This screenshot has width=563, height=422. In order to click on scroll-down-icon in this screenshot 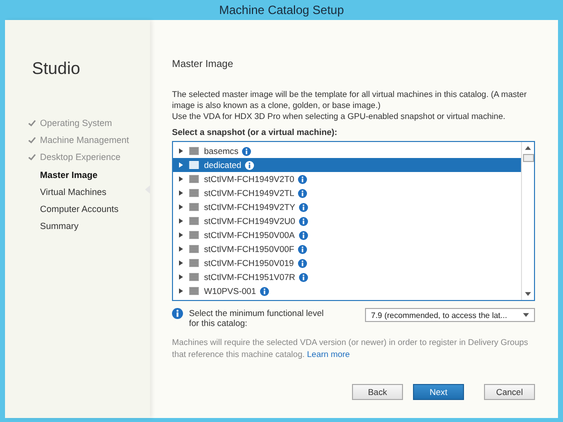, I will do `click(528, 294)`.